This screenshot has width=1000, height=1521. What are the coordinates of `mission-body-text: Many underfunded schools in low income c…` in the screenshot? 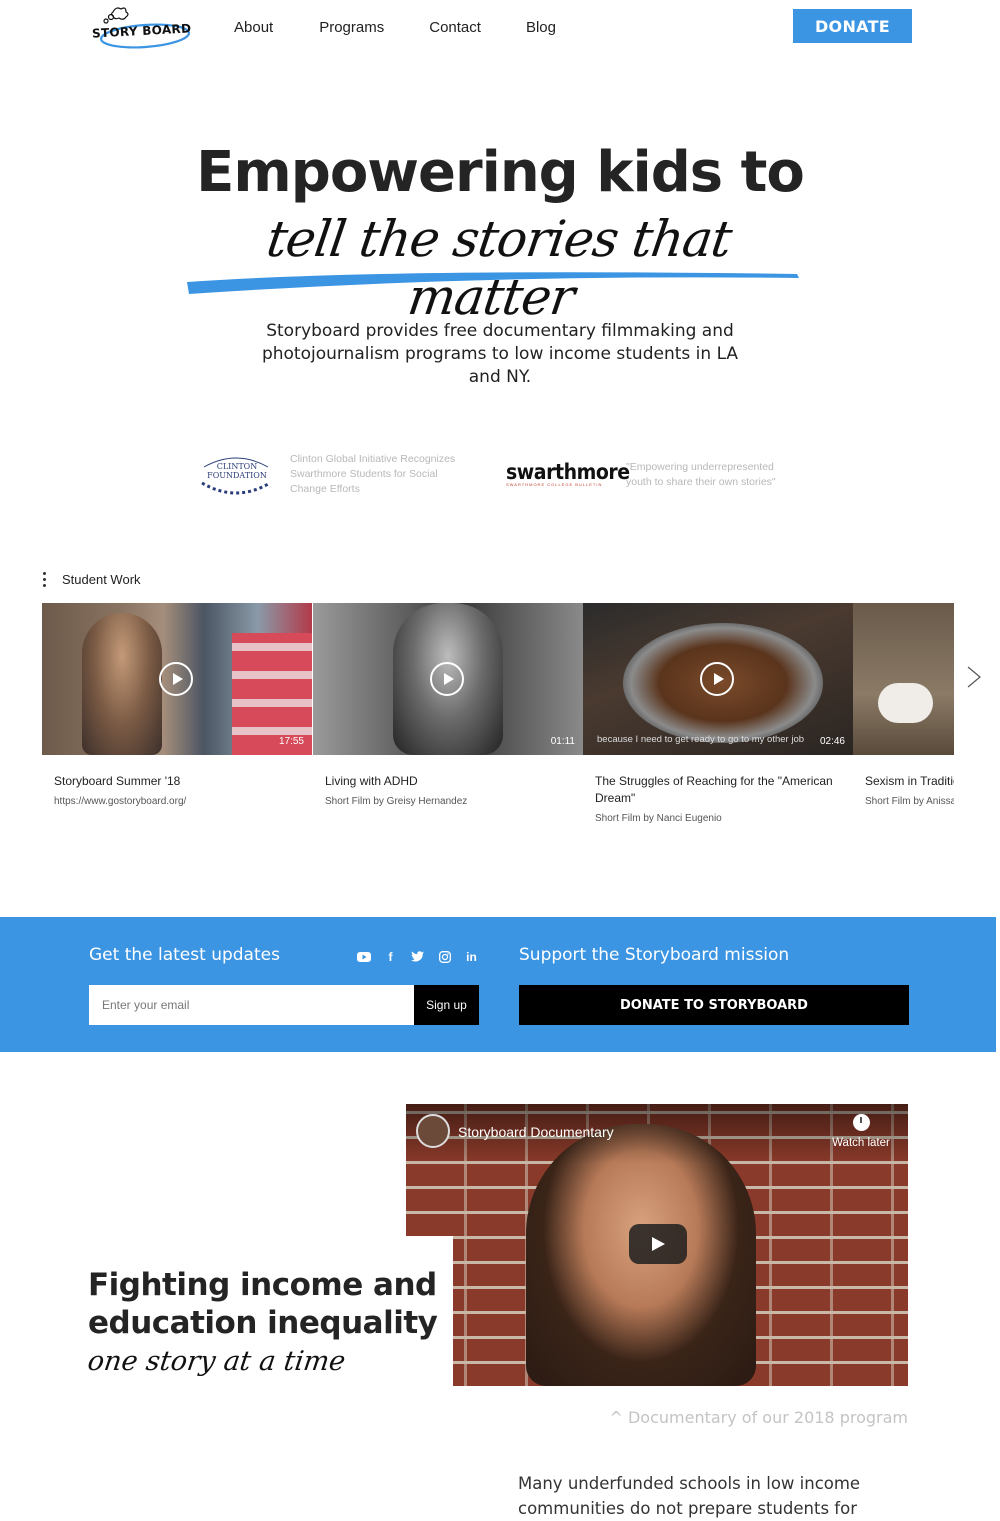 It's located at (689, 1496).